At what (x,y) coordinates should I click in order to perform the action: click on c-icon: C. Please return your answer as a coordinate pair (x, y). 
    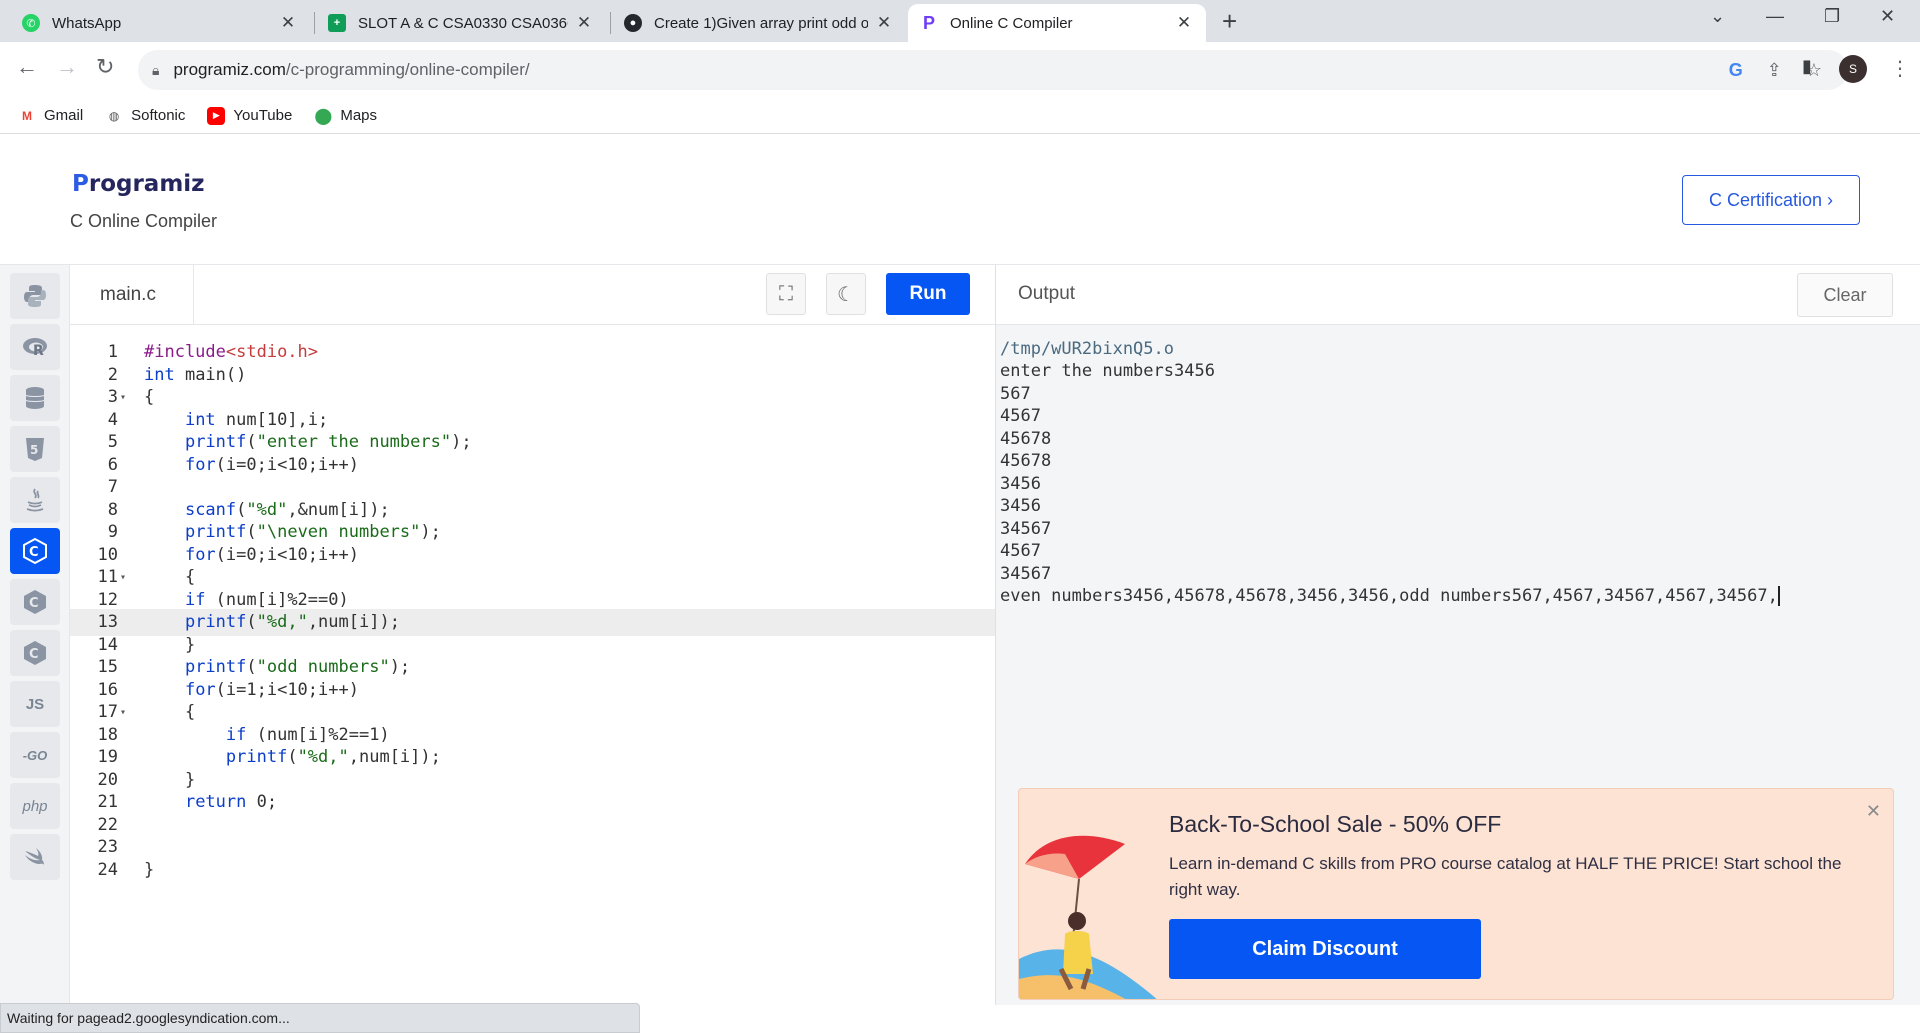
    Looking at the image, I should click on (35, 551).